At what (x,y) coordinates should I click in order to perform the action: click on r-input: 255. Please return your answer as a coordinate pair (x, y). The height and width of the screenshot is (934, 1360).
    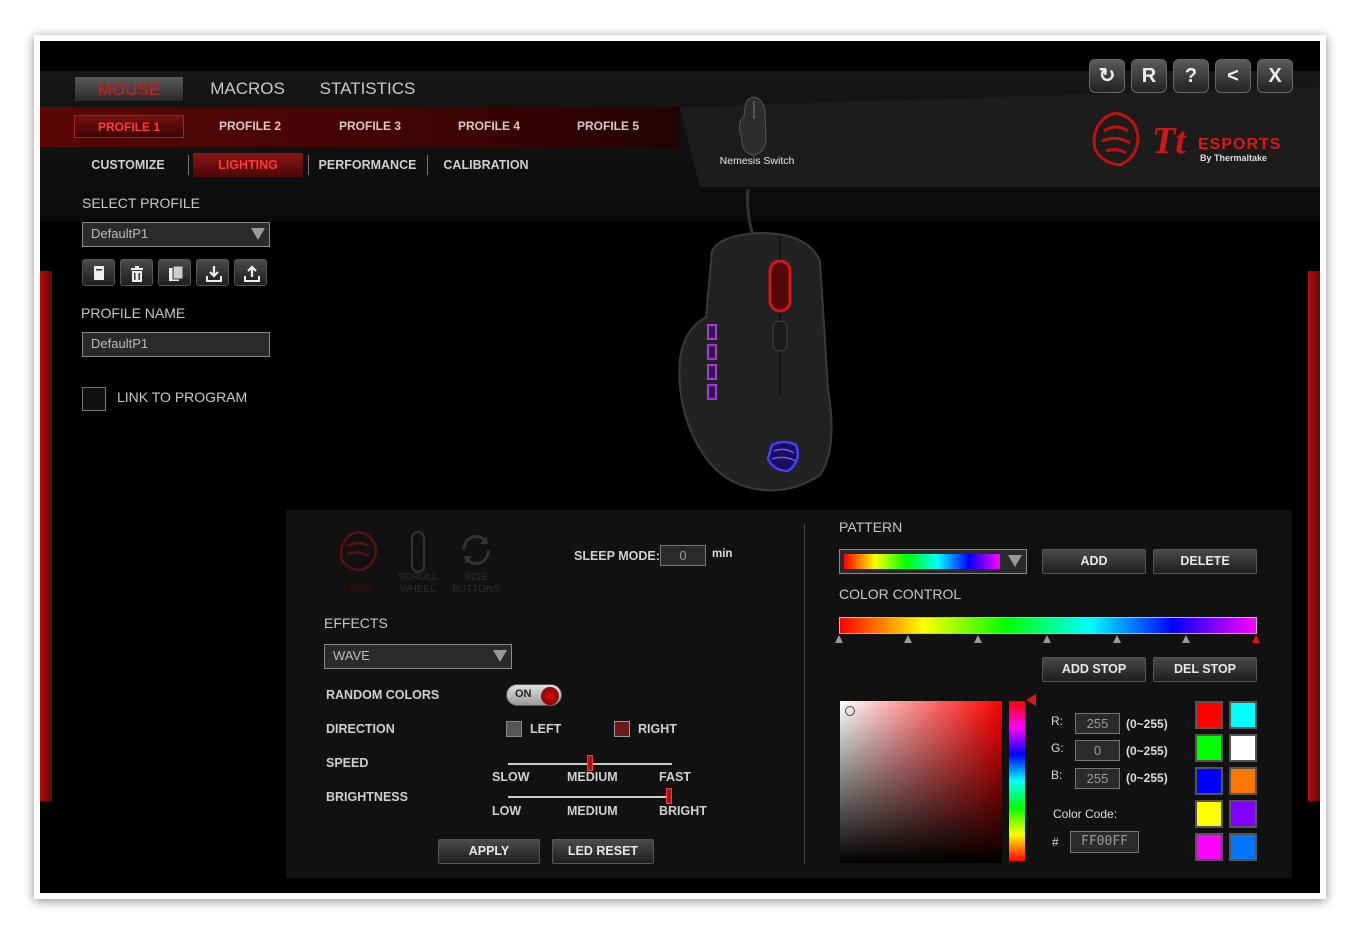
    Looking at the image, I should click on (1097, 723).